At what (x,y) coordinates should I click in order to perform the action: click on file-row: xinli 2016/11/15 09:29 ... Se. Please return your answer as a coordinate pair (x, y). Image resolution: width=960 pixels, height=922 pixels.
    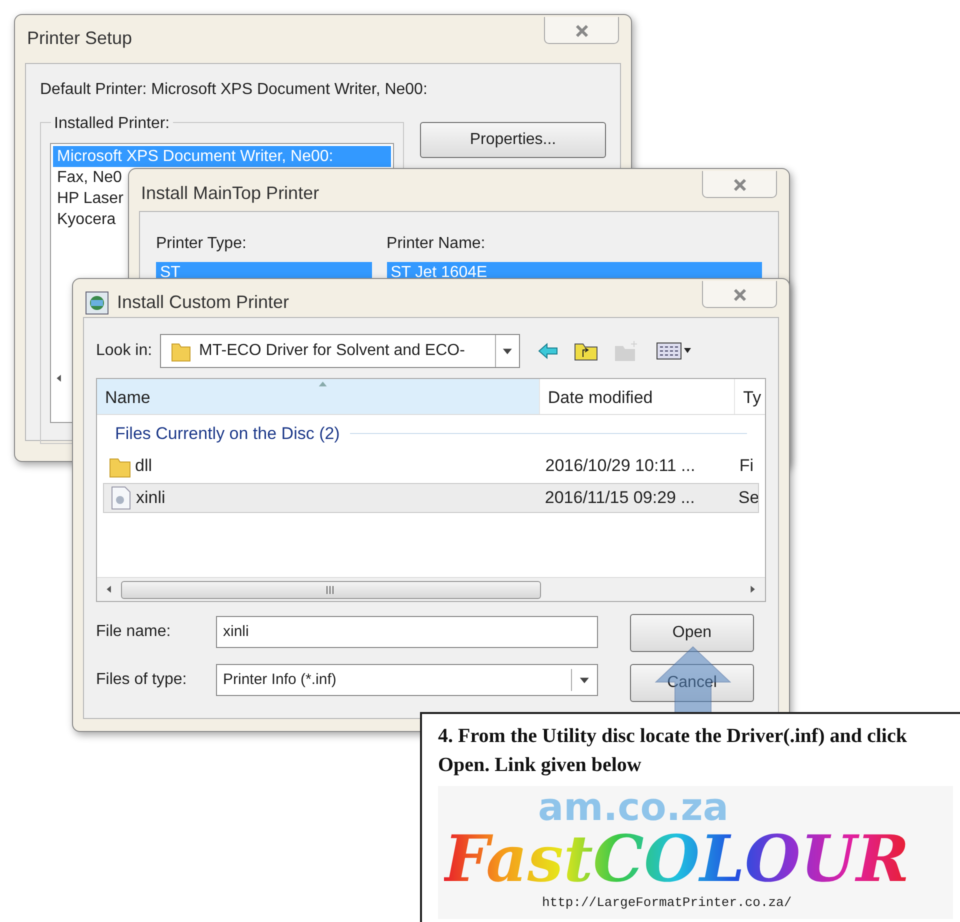
    Looking at the image, I should click on (431, 497).